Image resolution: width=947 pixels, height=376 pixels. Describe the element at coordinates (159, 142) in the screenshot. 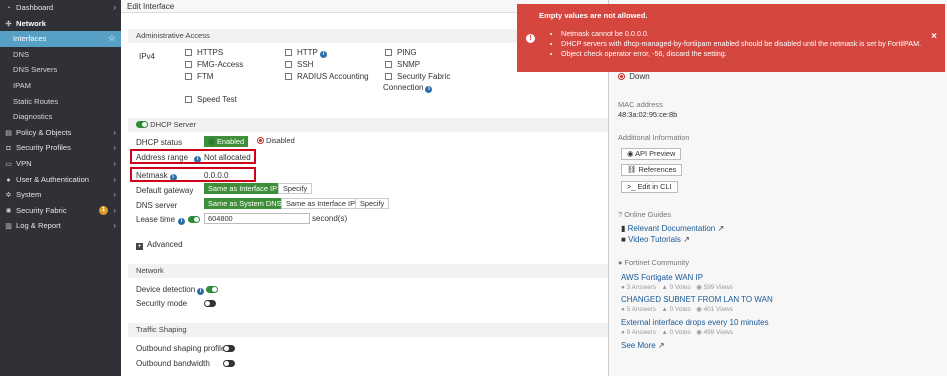

I see `dhcp-status-label: DHCP status` at that location.